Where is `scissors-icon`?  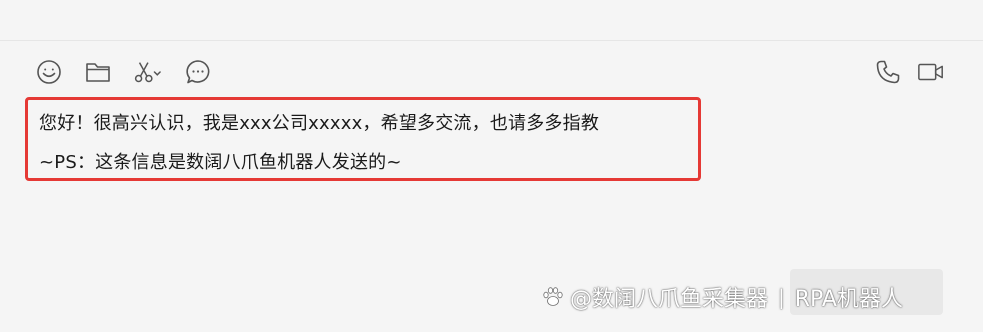
scissors-icon is located at coordinates (147, 72).